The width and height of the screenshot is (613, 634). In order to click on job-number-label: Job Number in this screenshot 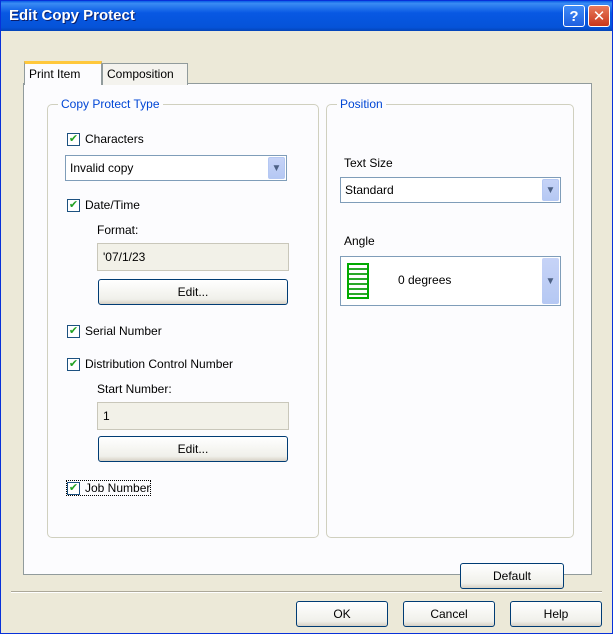, I will do `click(118, 488)`.